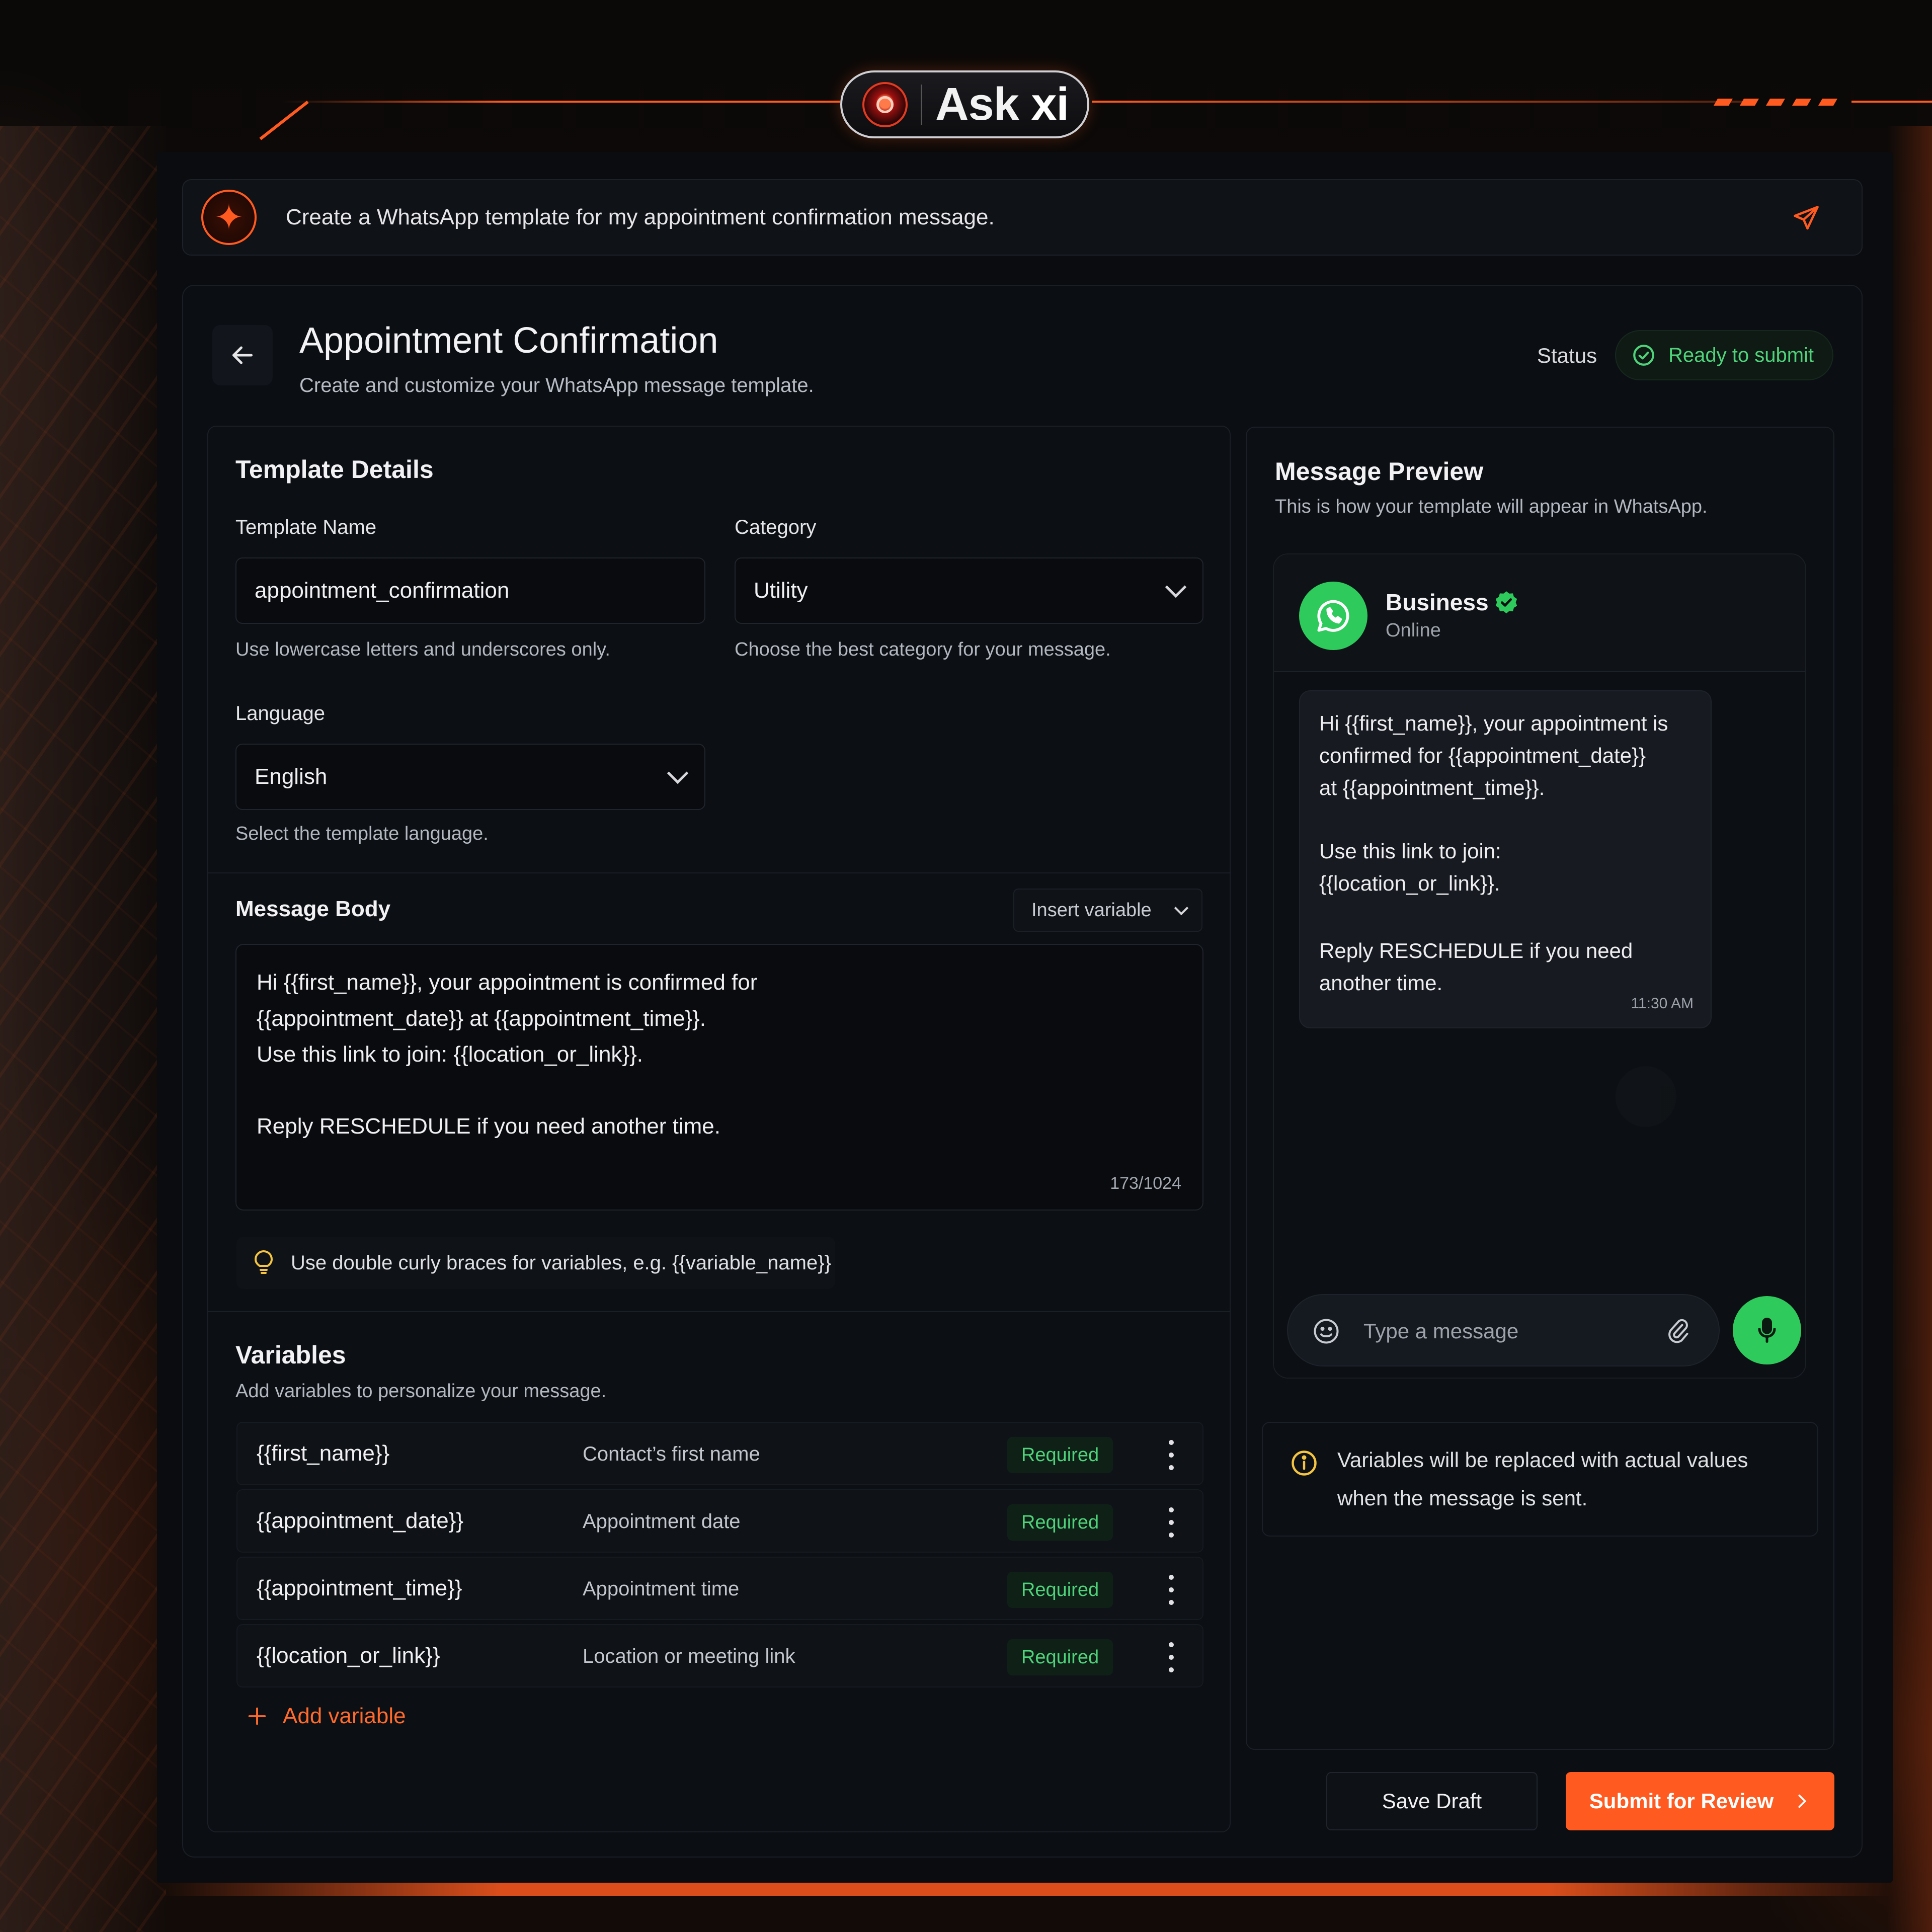 The image size is (1932, 1932). I want to click on status-value: Ready to submit, so click(1741, 355).